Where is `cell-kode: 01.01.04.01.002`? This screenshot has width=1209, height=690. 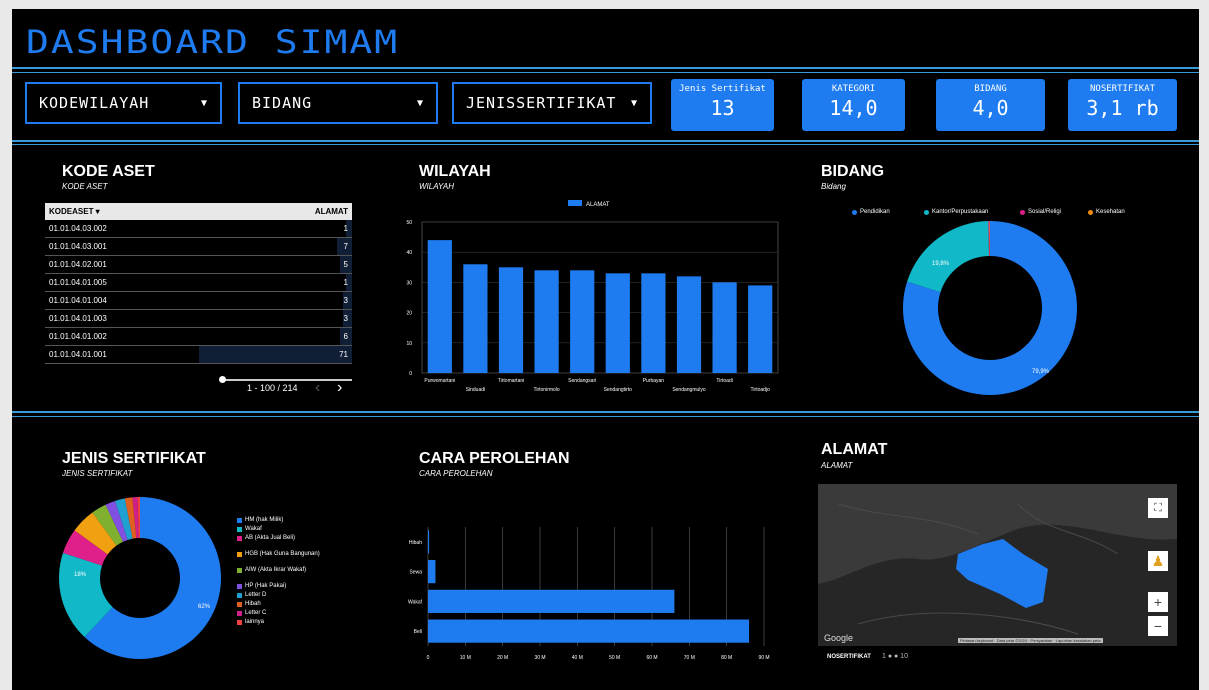
cell-kode: 01.01.04.01.002 is located at coordinates (78, 336).